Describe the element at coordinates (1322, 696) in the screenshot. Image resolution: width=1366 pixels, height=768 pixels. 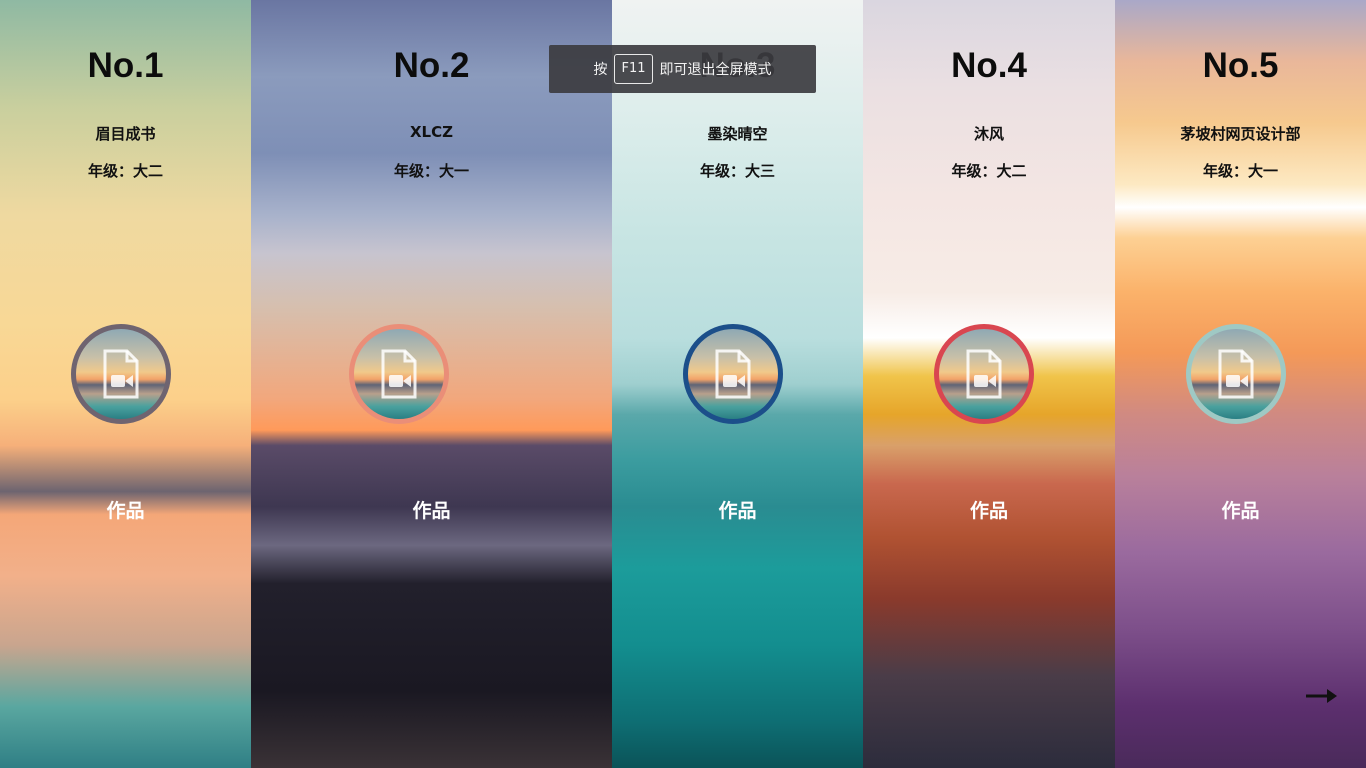
I see `arrow-right-icon` at that location.